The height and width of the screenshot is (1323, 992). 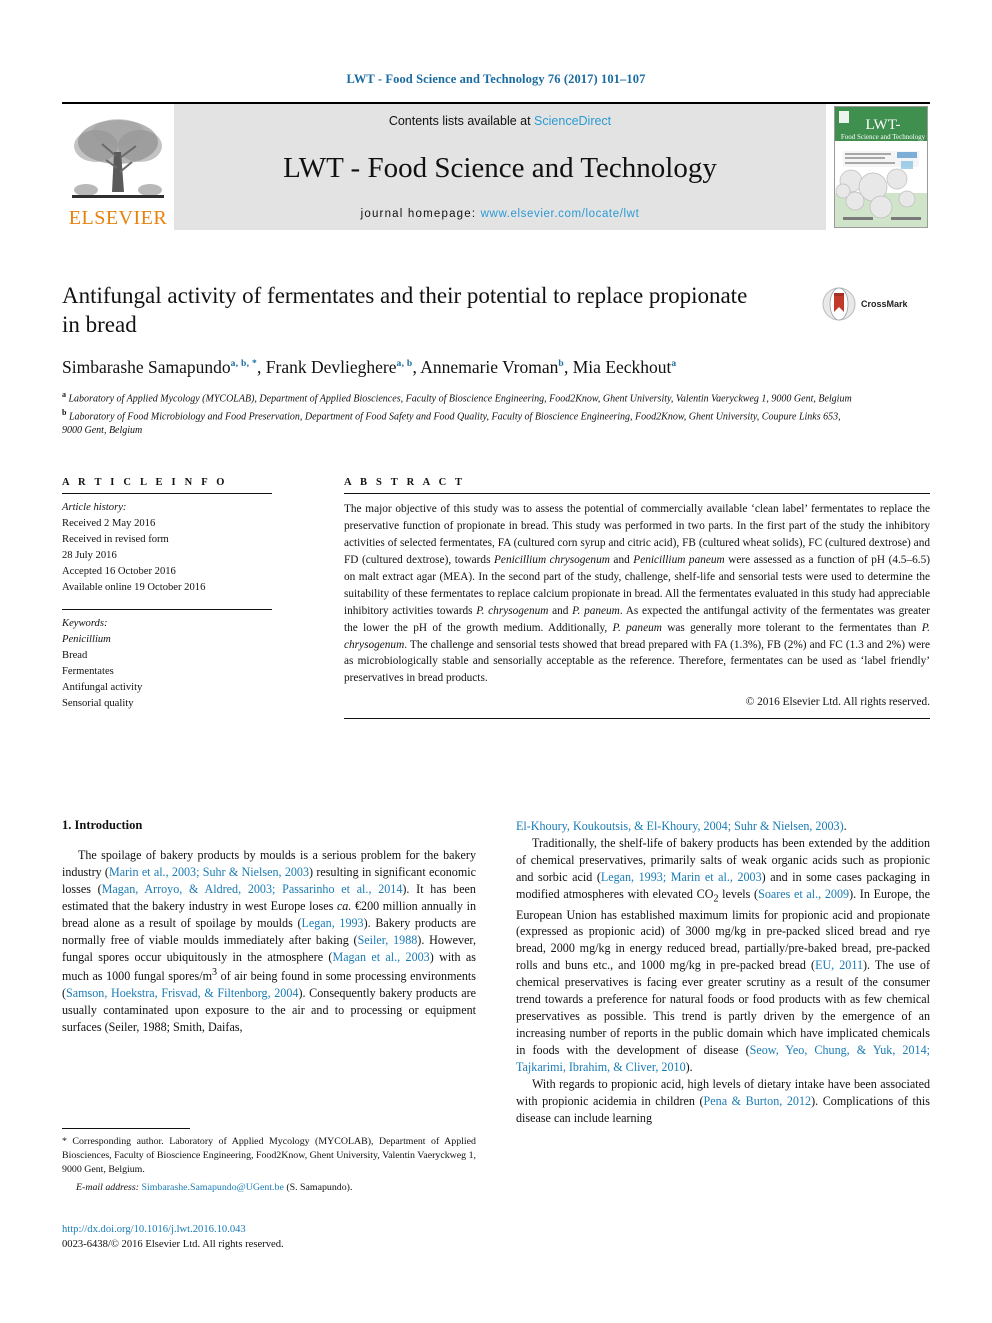 What do you see at coordinates (118, 218) in the screenshot?
I see `elsevier-wordmark: ELSEVIER` at bounding box center [118, 218].